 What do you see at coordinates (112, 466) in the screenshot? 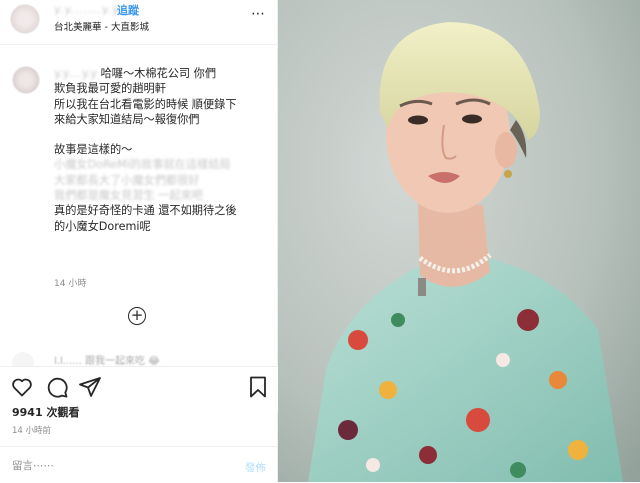
I see `comment-input` at bounding box center [112, 466].